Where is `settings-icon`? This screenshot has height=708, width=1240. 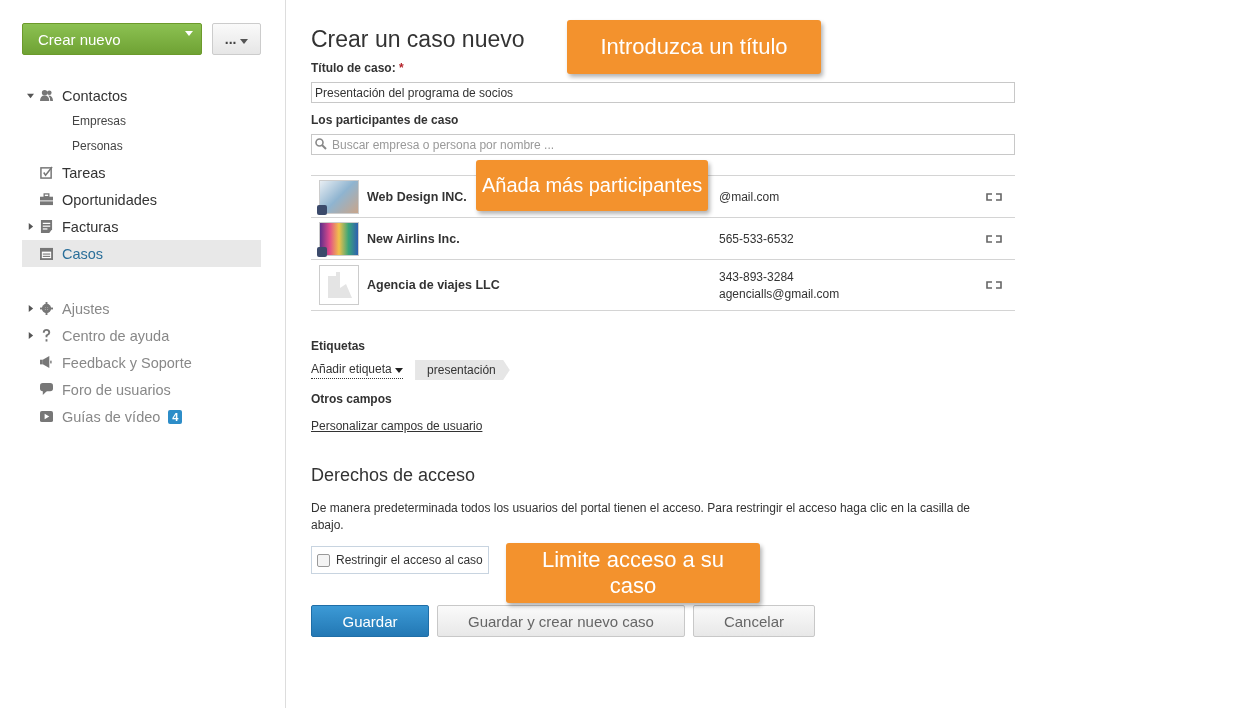
settings-icon is located at coordinates (46, 308).